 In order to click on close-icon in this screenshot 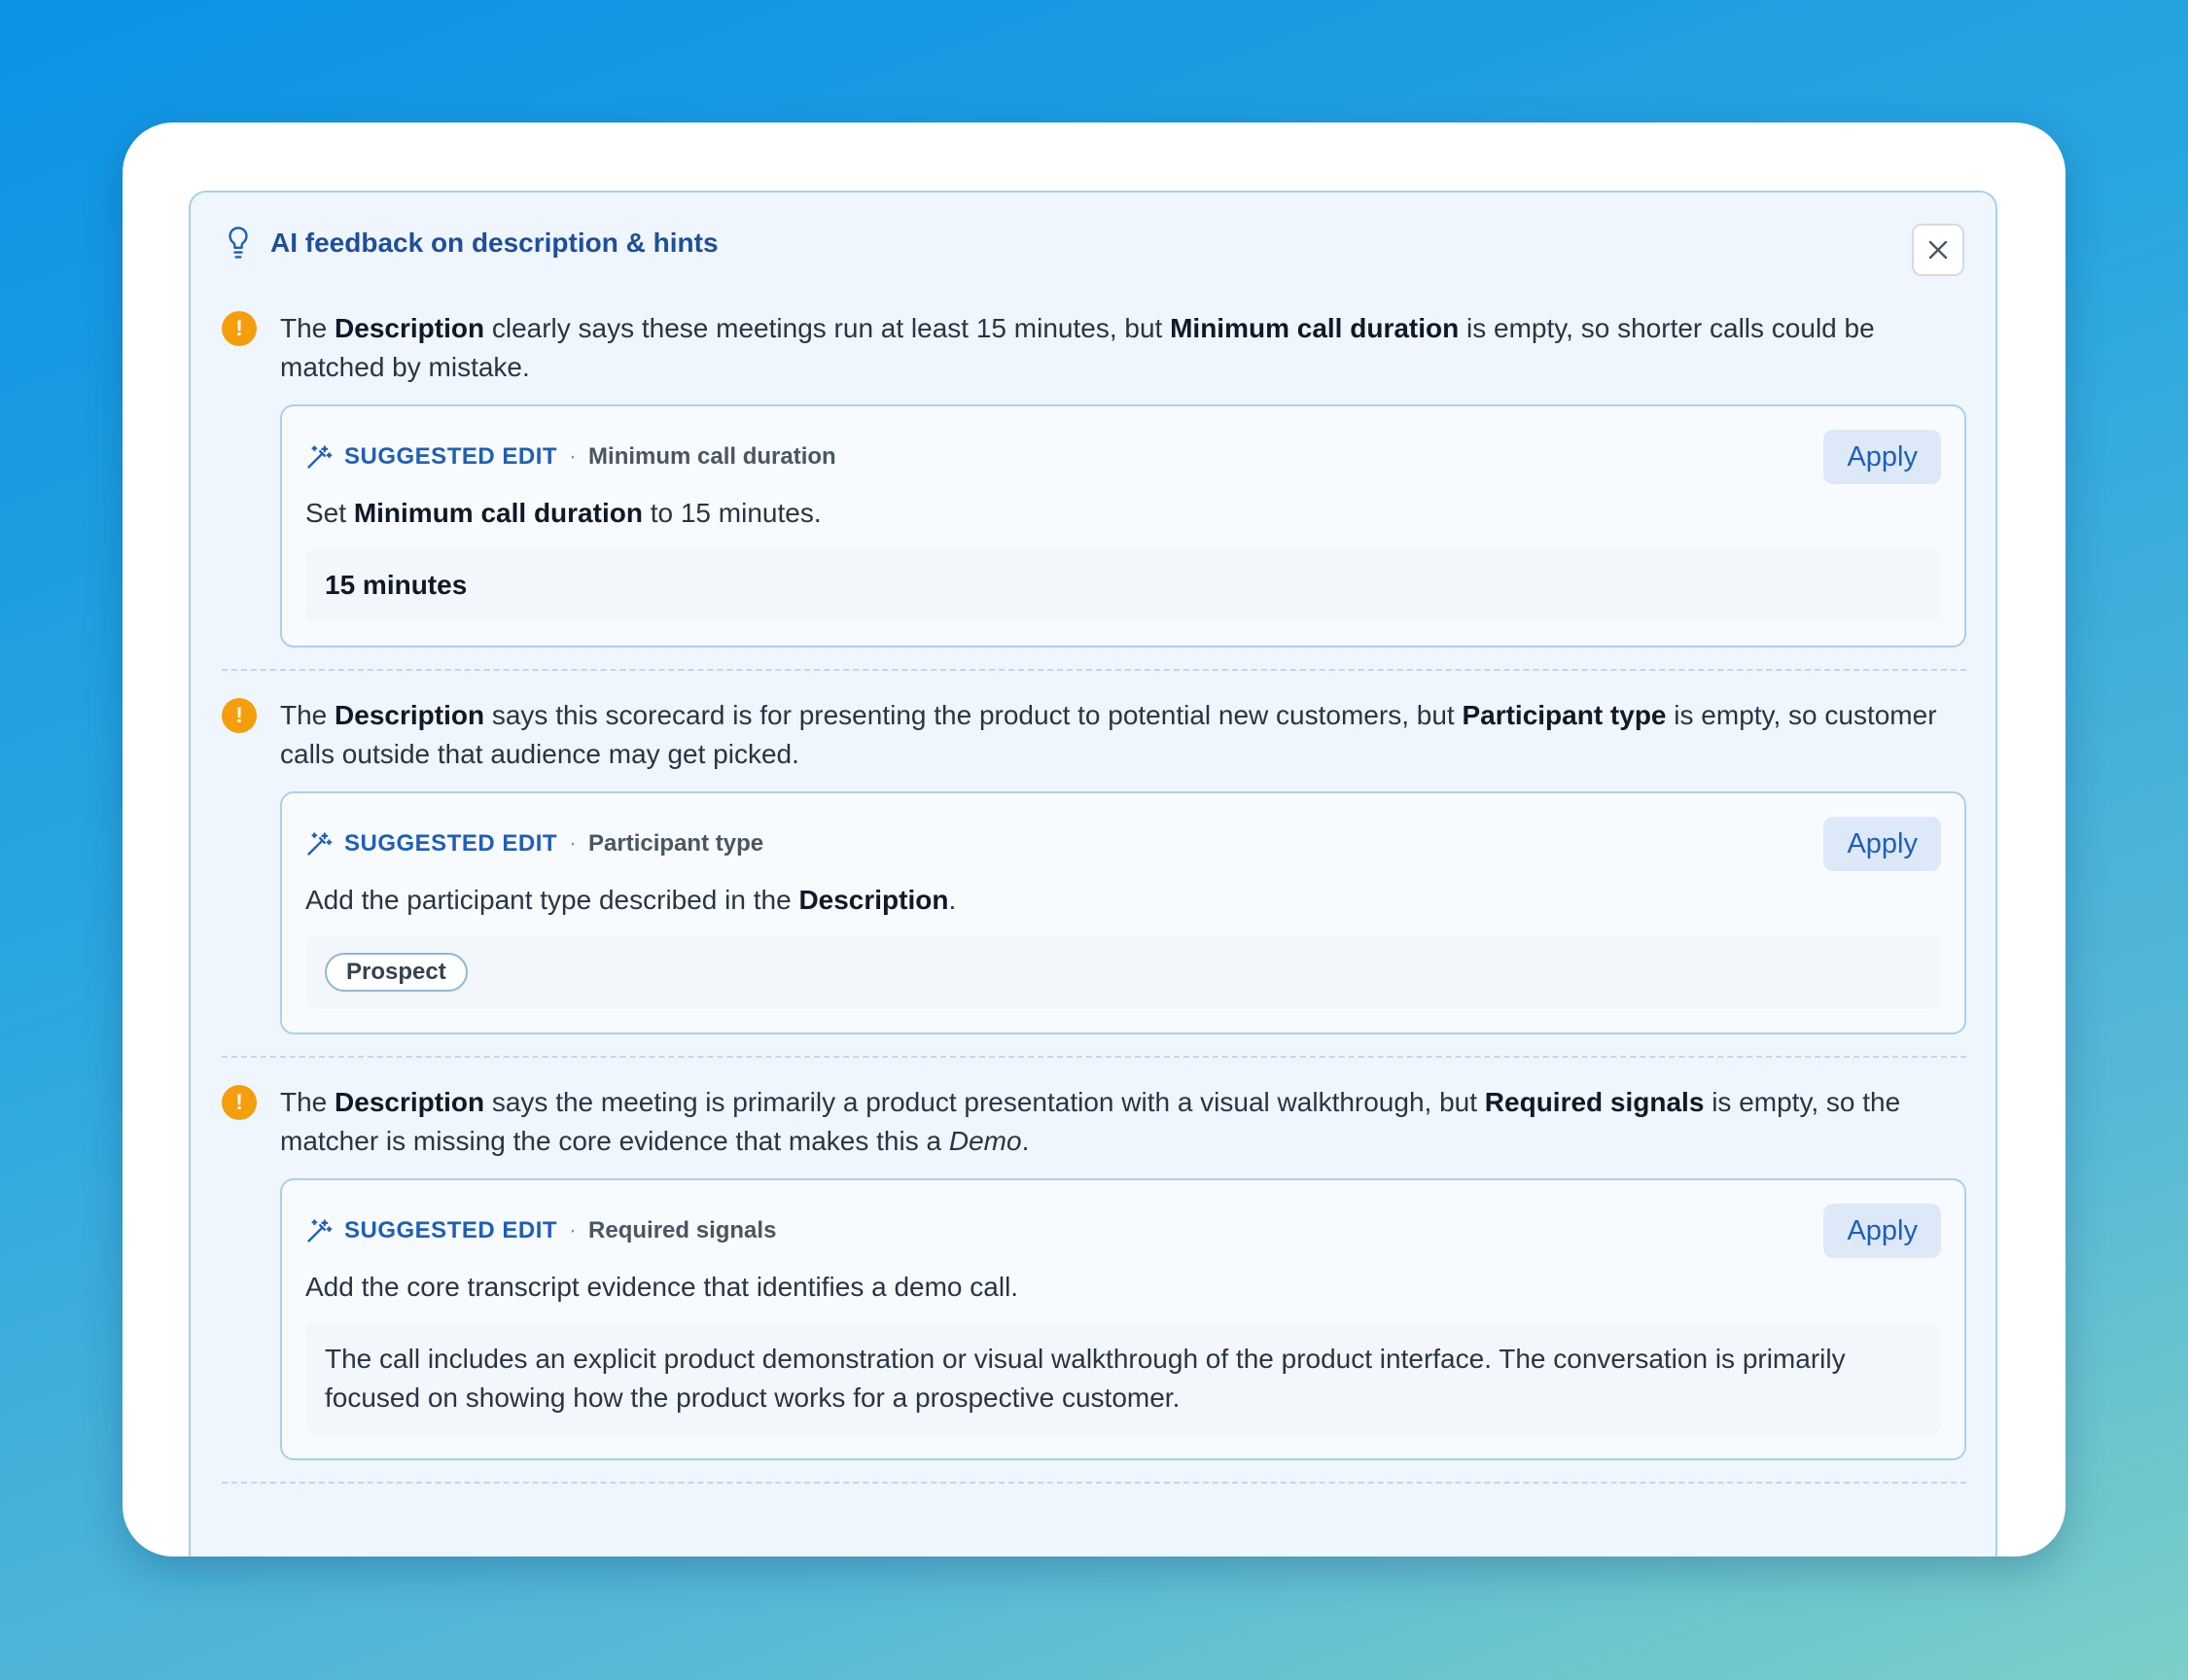, I will do `click(1938, 250)`.